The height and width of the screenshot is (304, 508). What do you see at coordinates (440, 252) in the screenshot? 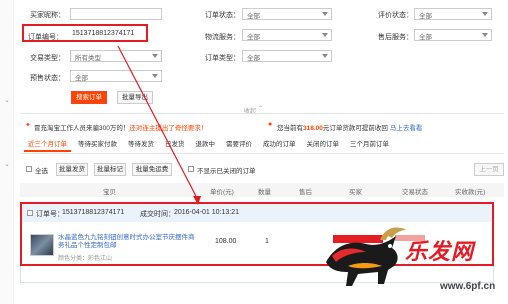
I see `watermark-logo-text: 乐发网` at bounding box center [440, 252].